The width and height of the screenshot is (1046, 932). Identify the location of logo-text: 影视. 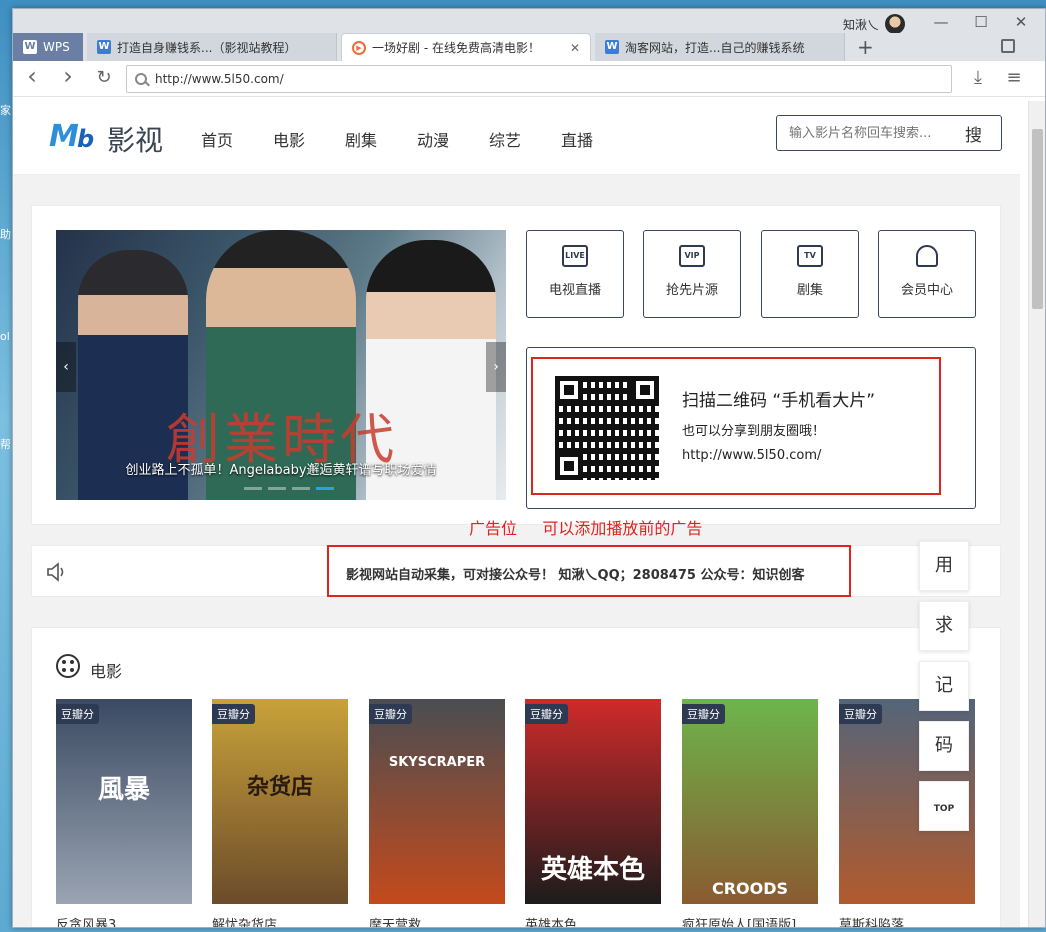
(135, 140).